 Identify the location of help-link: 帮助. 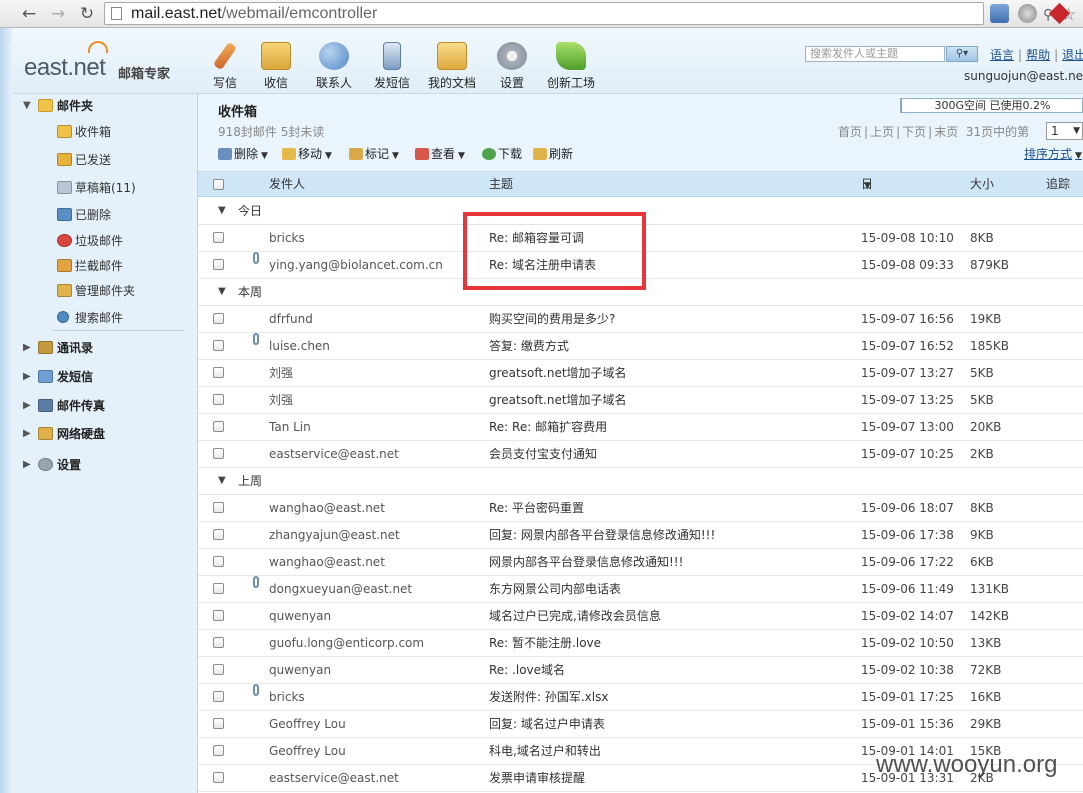
(1038, 55).